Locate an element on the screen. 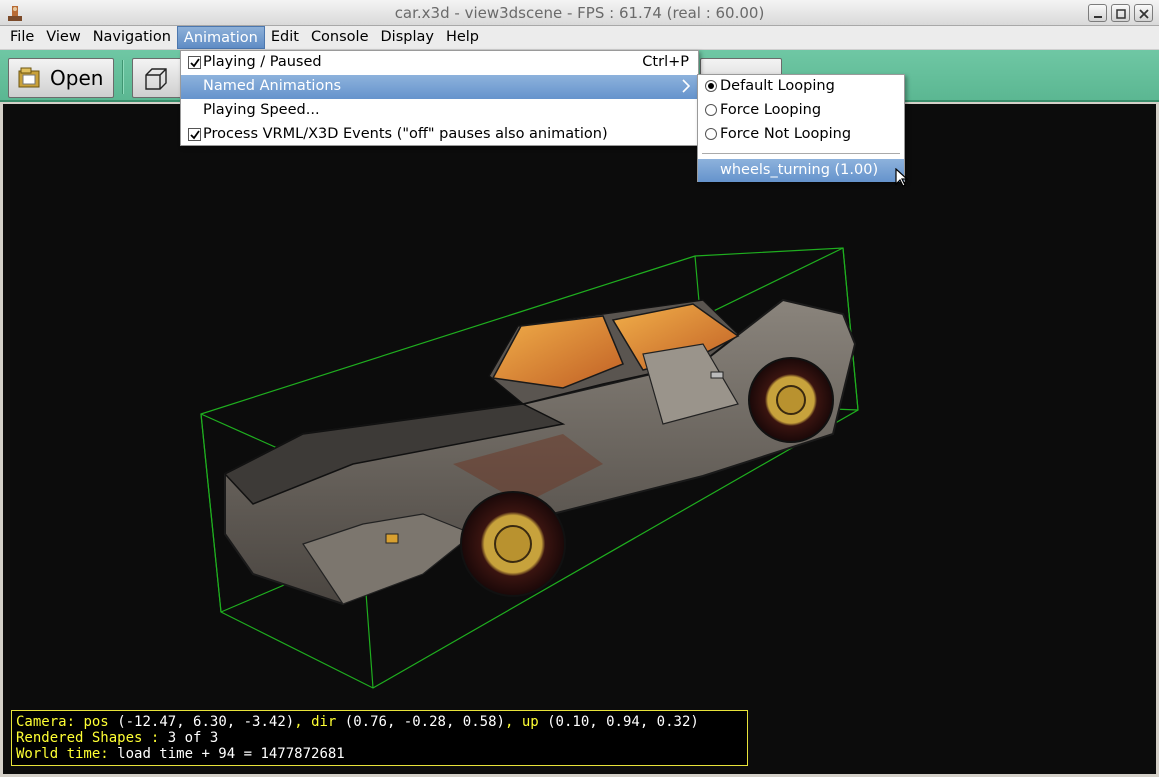 The image size is (1159, 777). maximize-button is located at coordinates (1120, 13).